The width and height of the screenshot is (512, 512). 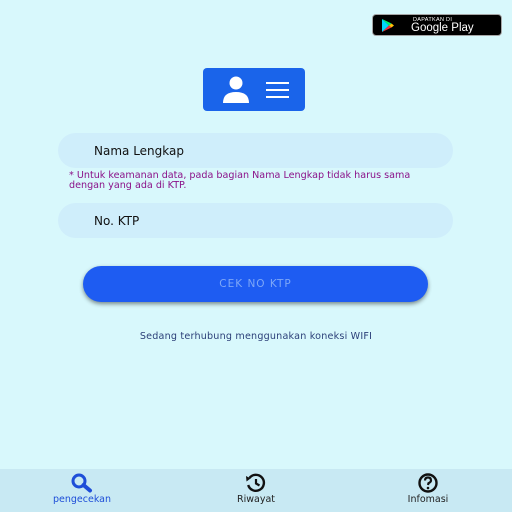 I want to click on help-icon, so click(x=428, y=483).